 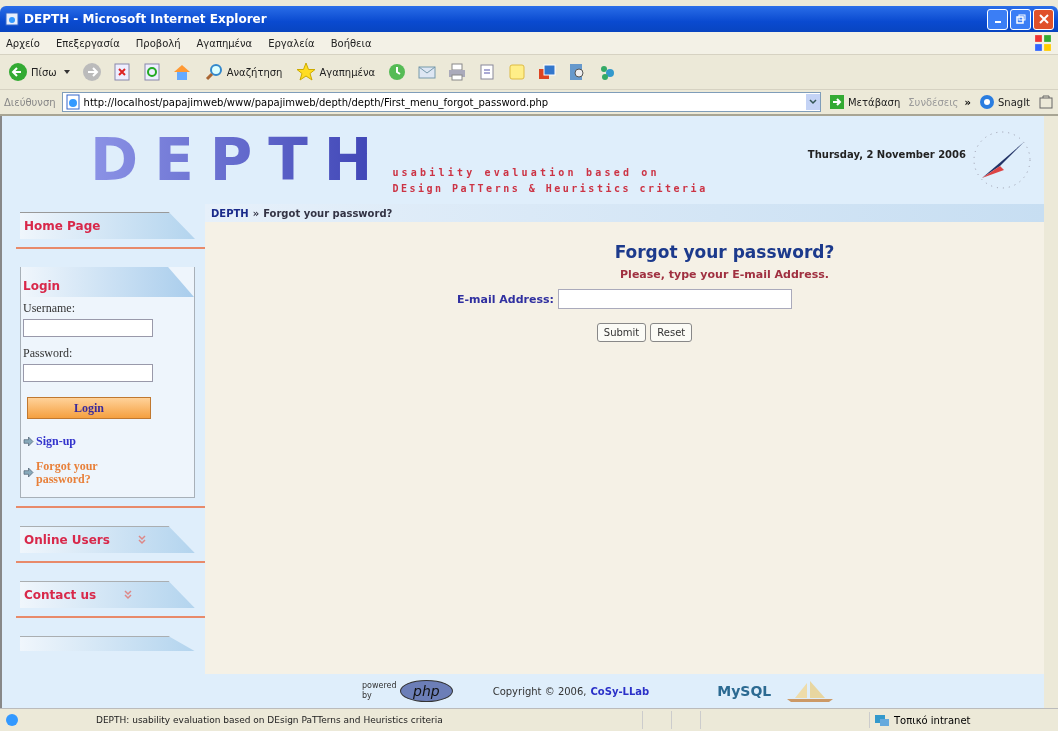 What do you see at coordinates (351, 43) in the screenshot?
I see `menu-item: Βοήθεια` at bounding box center [351, 43].